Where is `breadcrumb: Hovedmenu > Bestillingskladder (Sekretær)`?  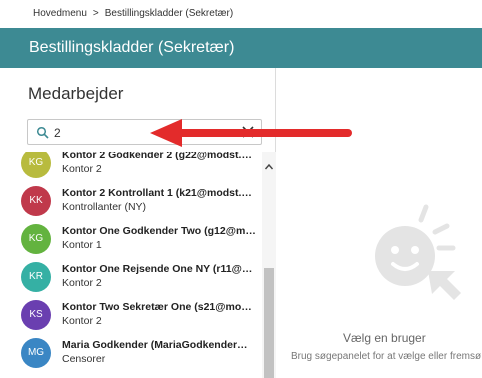
breadcrumb: Hovedmenu > Bestillingskladder (Sekretær) is located at coordinates (241, 14).